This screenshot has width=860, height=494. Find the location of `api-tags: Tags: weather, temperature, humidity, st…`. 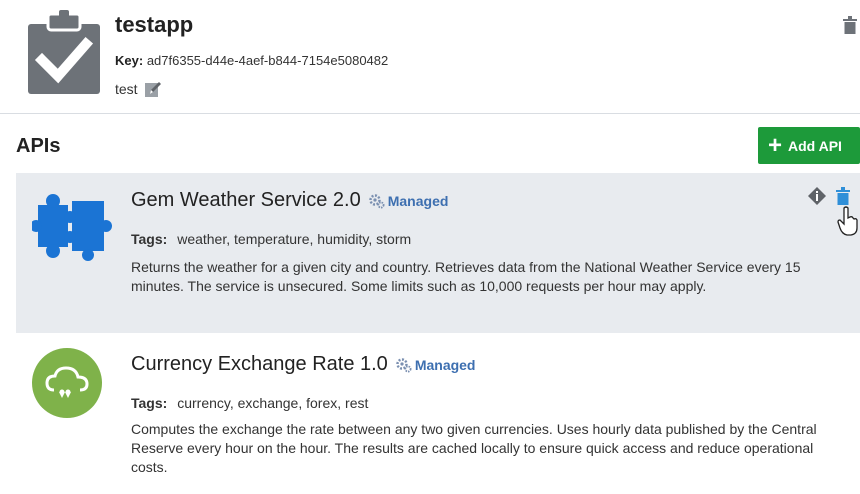

api-tags: Tags: weather, temperature, humidity, st… is located at coordinates (271, 239).